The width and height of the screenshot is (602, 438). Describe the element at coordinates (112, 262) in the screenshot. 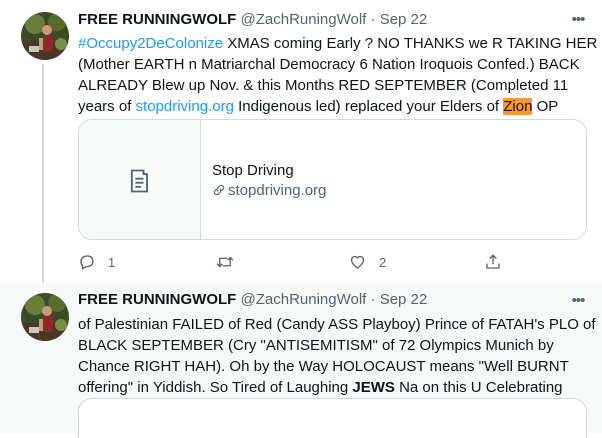

I see `reply-count: 1` at that location.